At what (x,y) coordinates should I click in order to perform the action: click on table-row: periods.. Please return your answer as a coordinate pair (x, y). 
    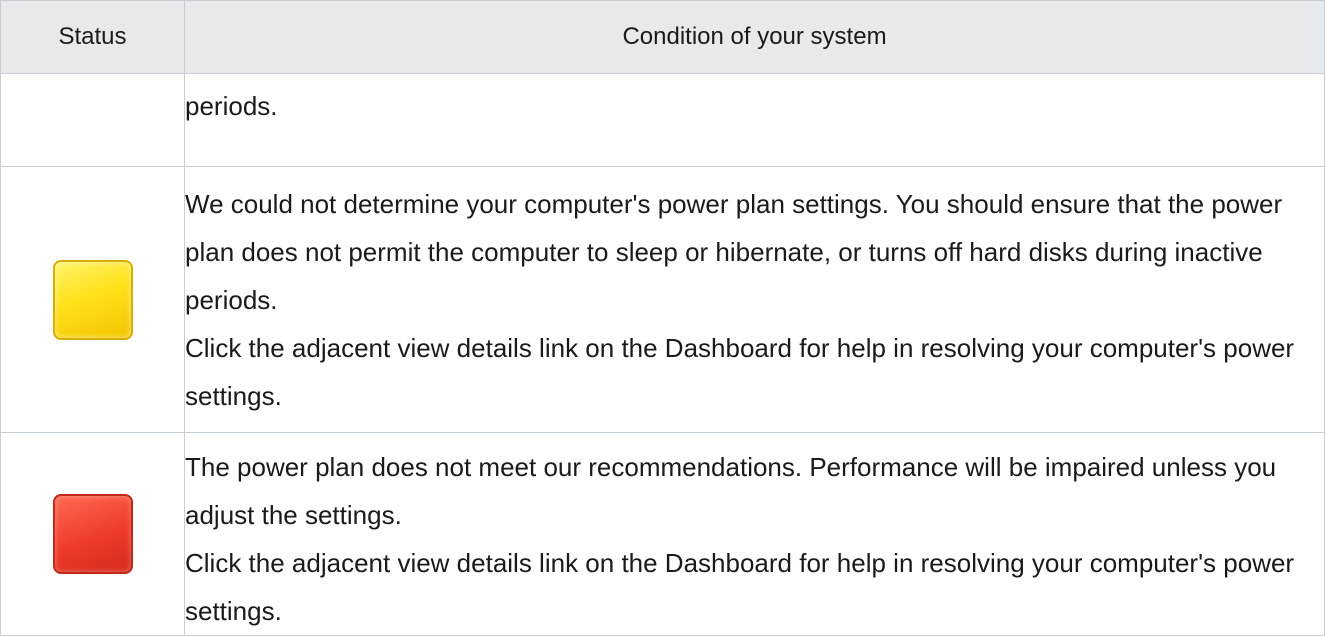
    Looking at the image, I should click on (662, 120).